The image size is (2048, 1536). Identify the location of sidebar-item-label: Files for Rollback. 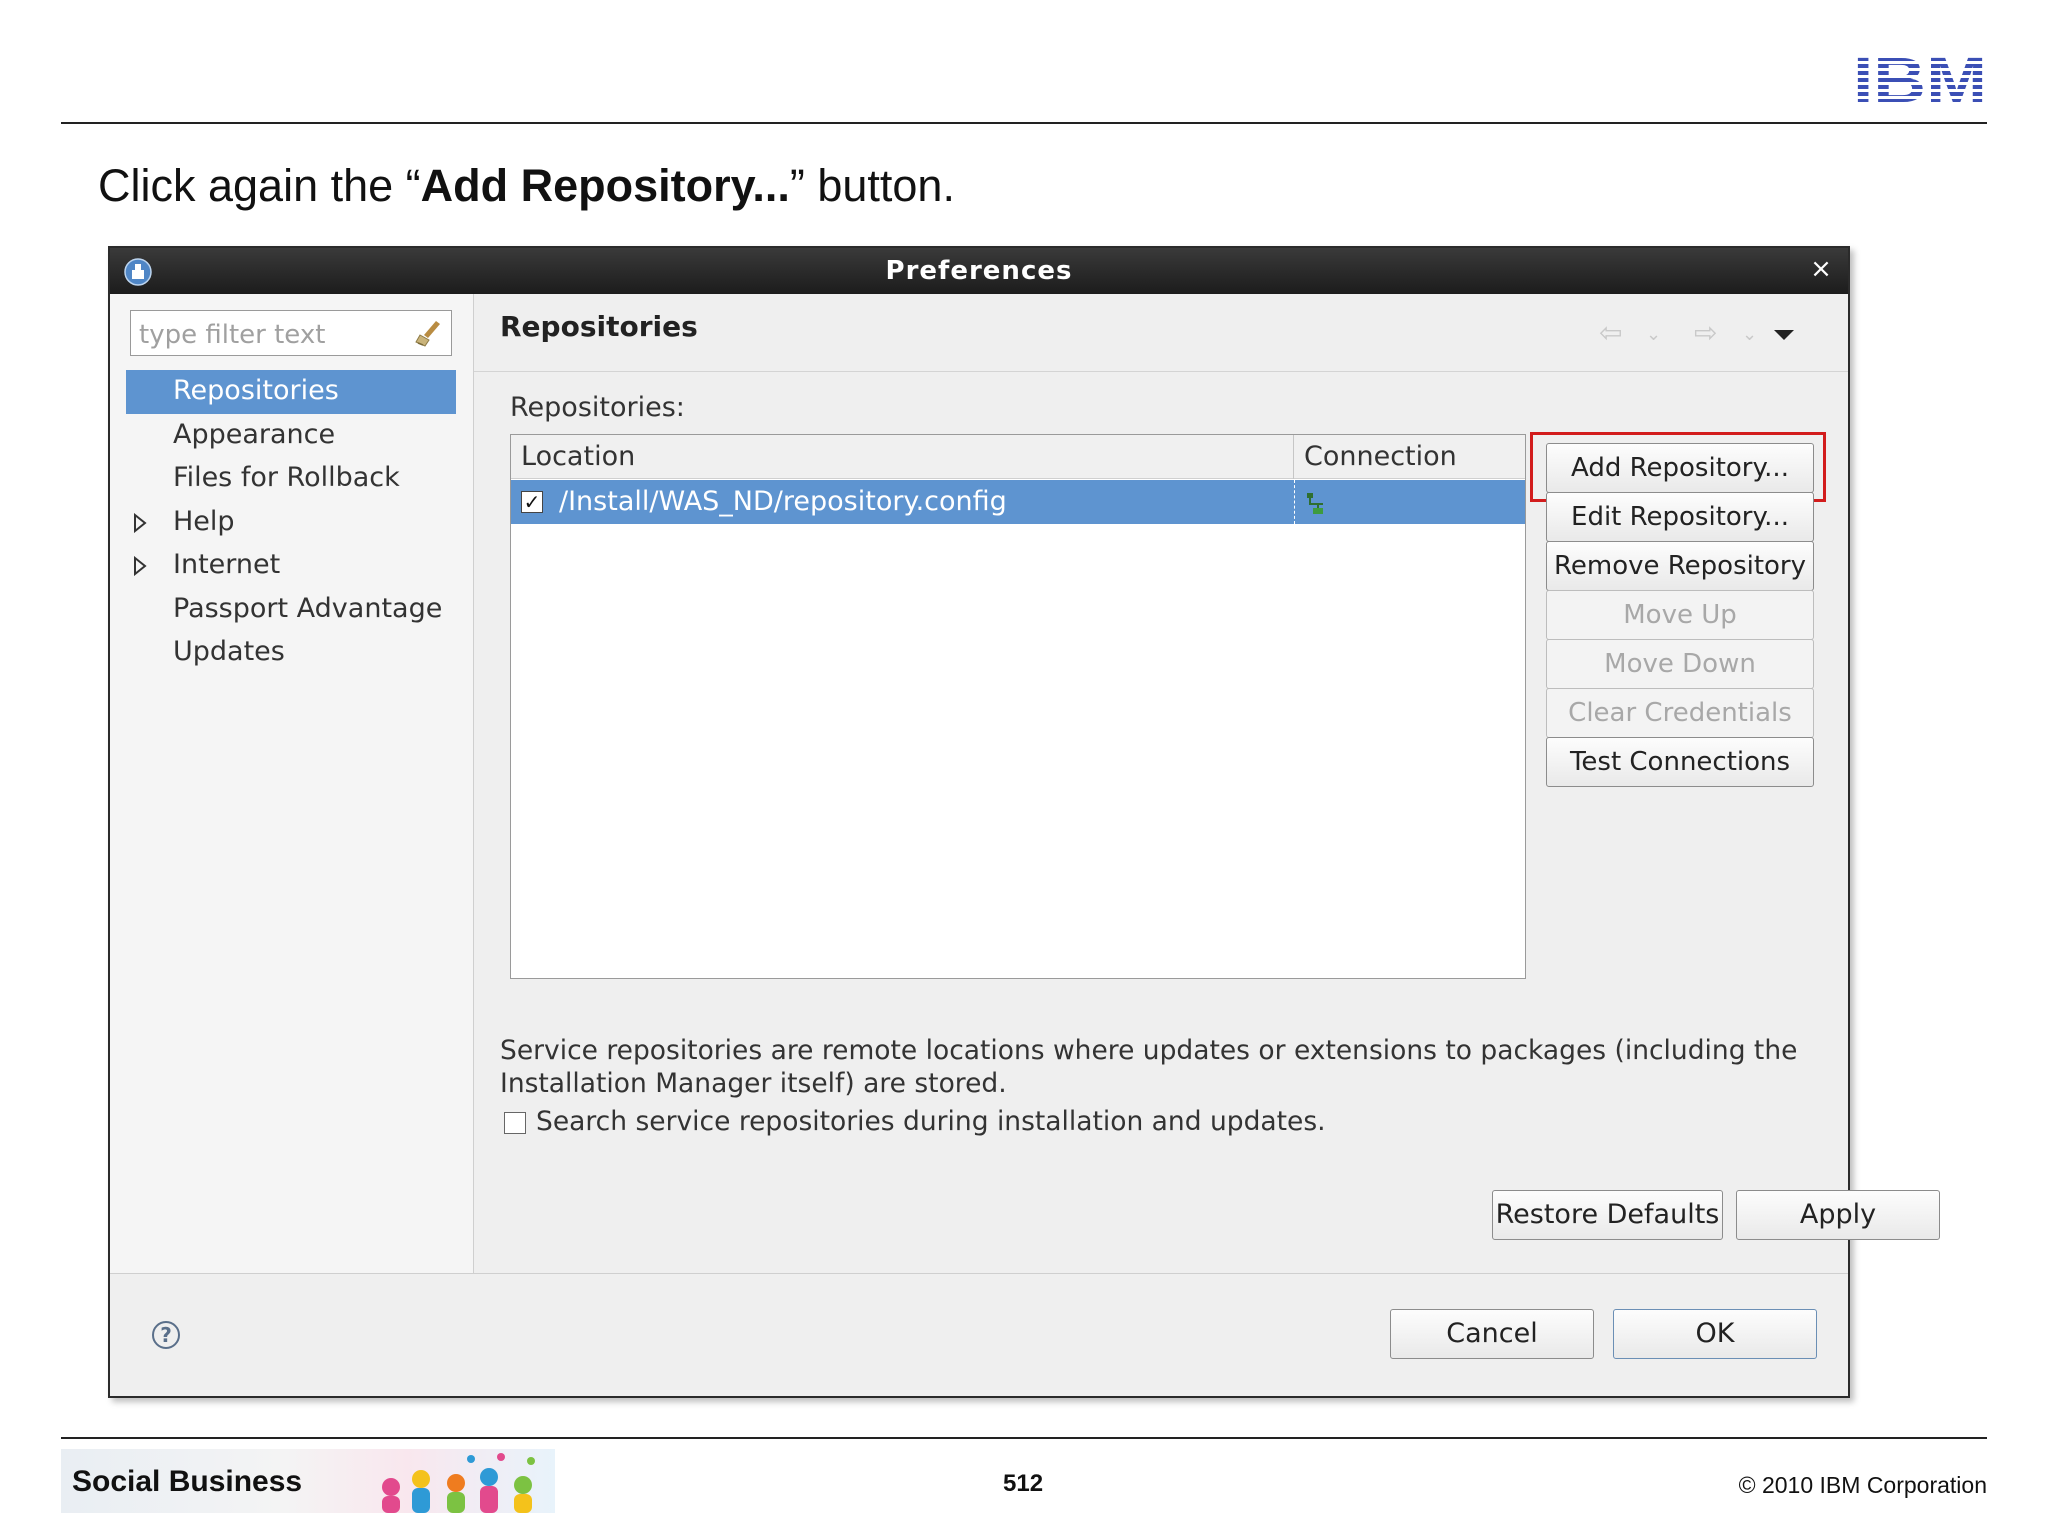
(286, 477).